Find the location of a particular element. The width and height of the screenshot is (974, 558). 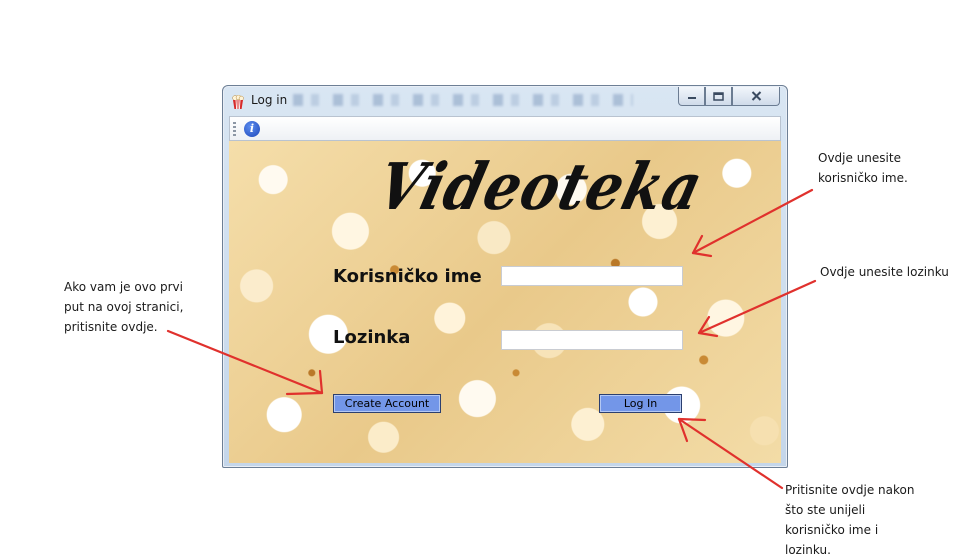

username-hint: Ovdje unesite korisničko ime. is located at coordinates (863, 168).